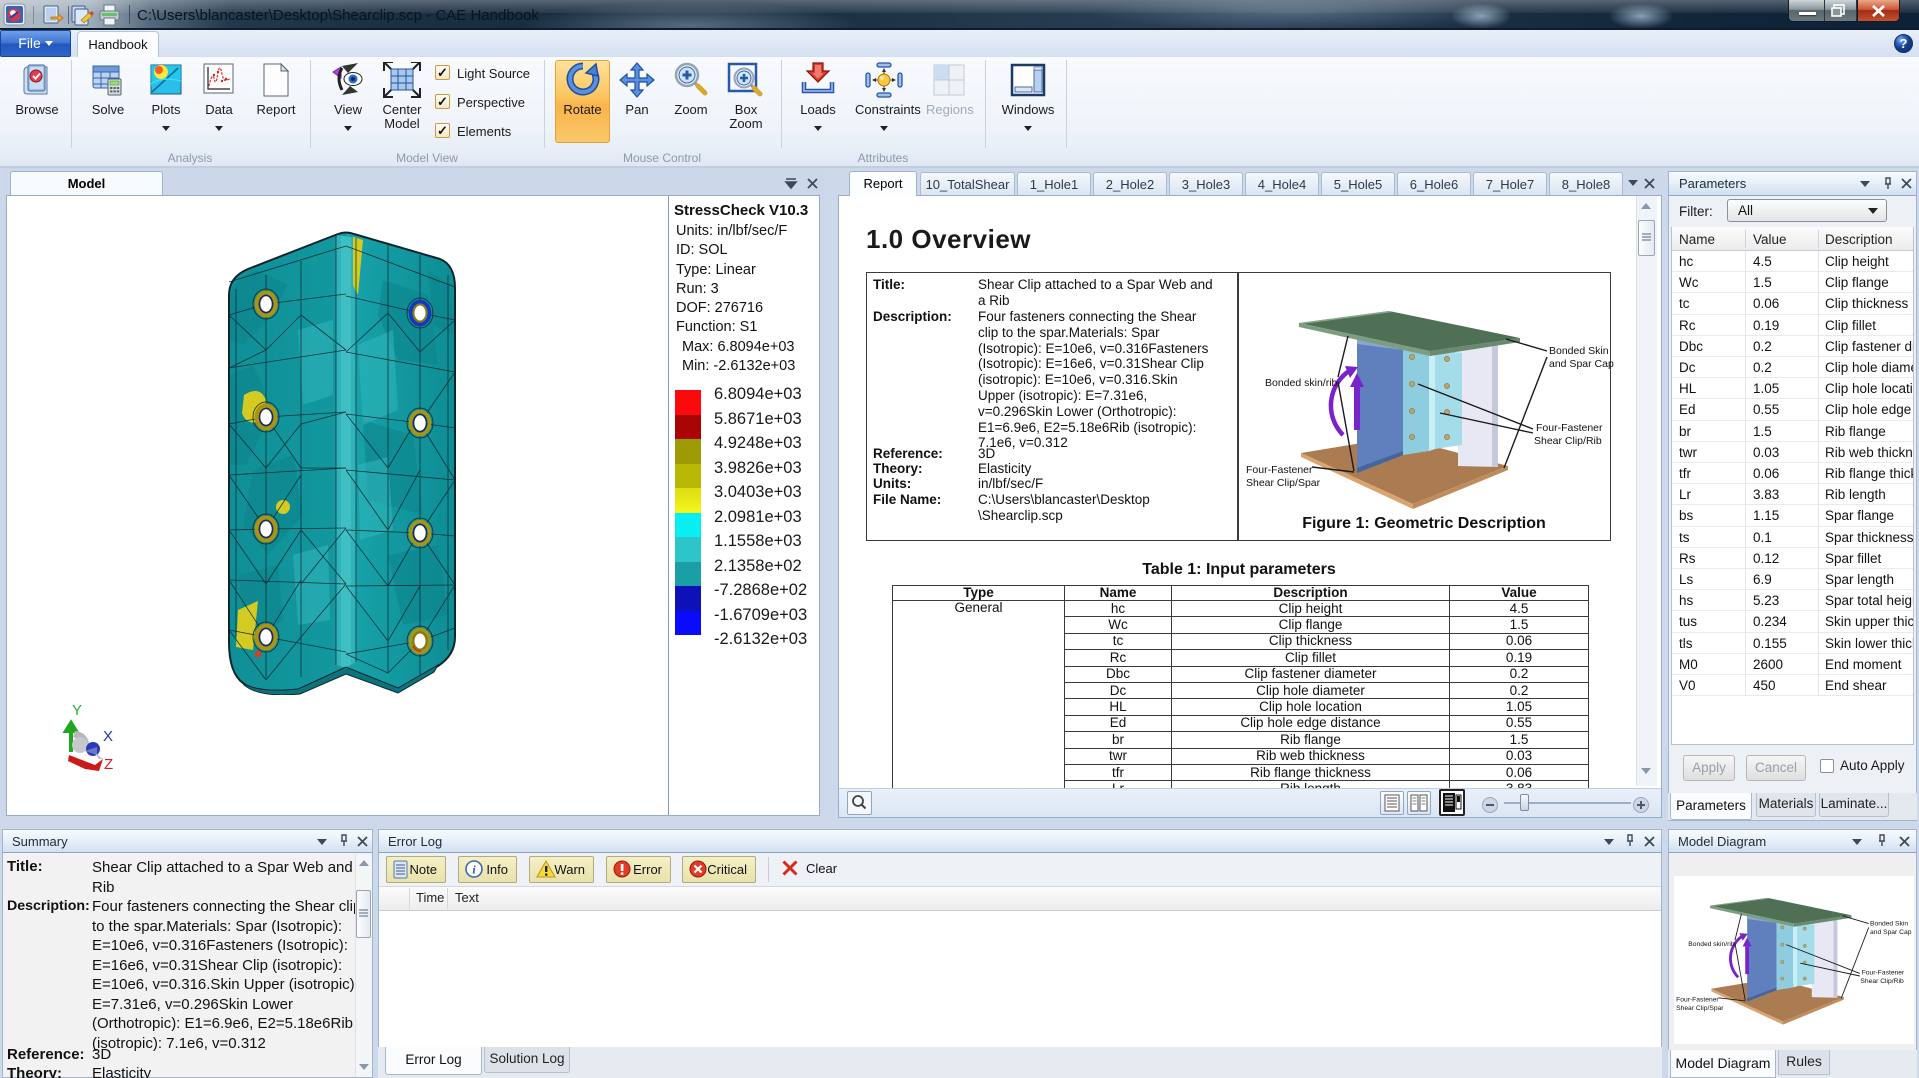 This screenshot has height=1078, width=1919. Describe the element at coordinates (1581, 364) in the screenshot. I see `svg-text: and Spar Cap` at that location.